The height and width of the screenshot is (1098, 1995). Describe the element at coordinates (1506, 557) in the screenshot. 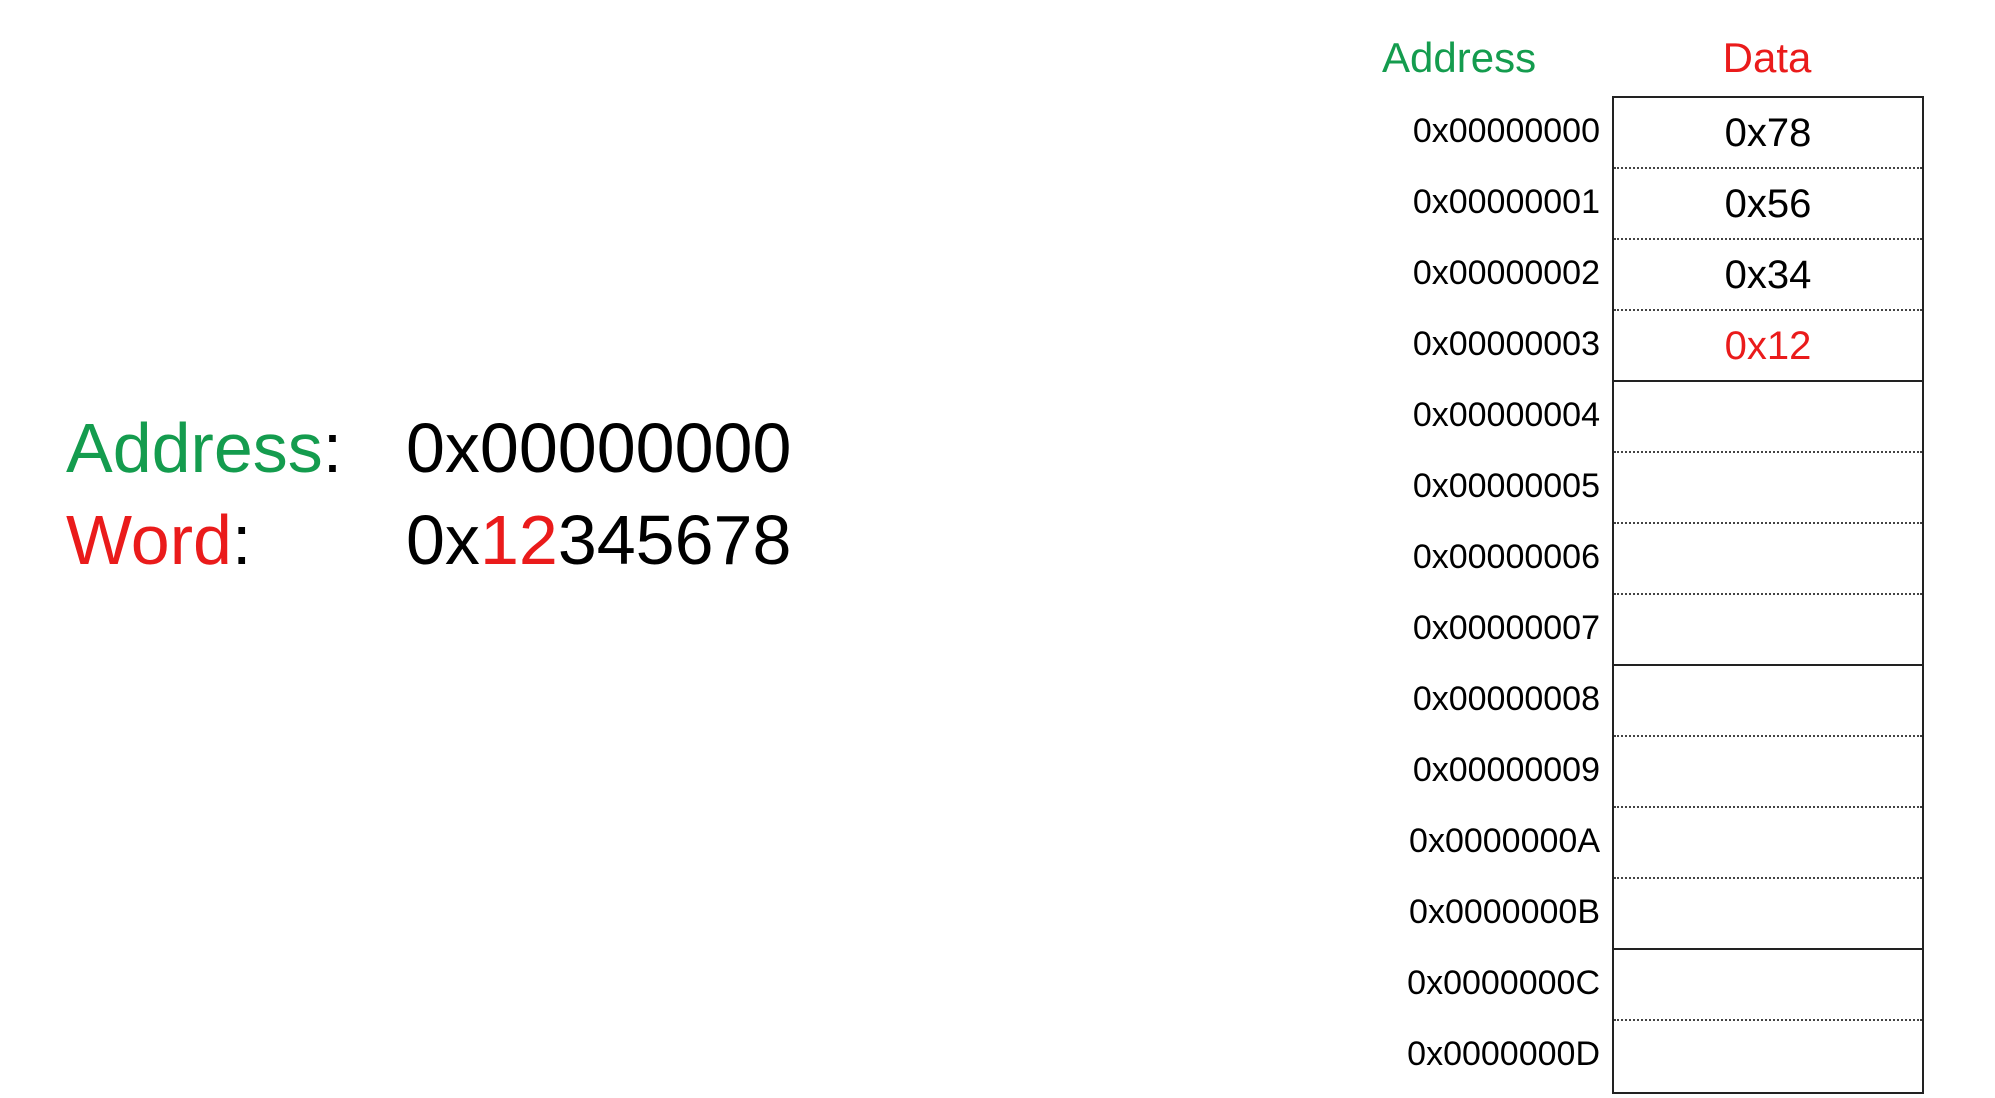

I see `memory-address: 0x00000006` at that location.